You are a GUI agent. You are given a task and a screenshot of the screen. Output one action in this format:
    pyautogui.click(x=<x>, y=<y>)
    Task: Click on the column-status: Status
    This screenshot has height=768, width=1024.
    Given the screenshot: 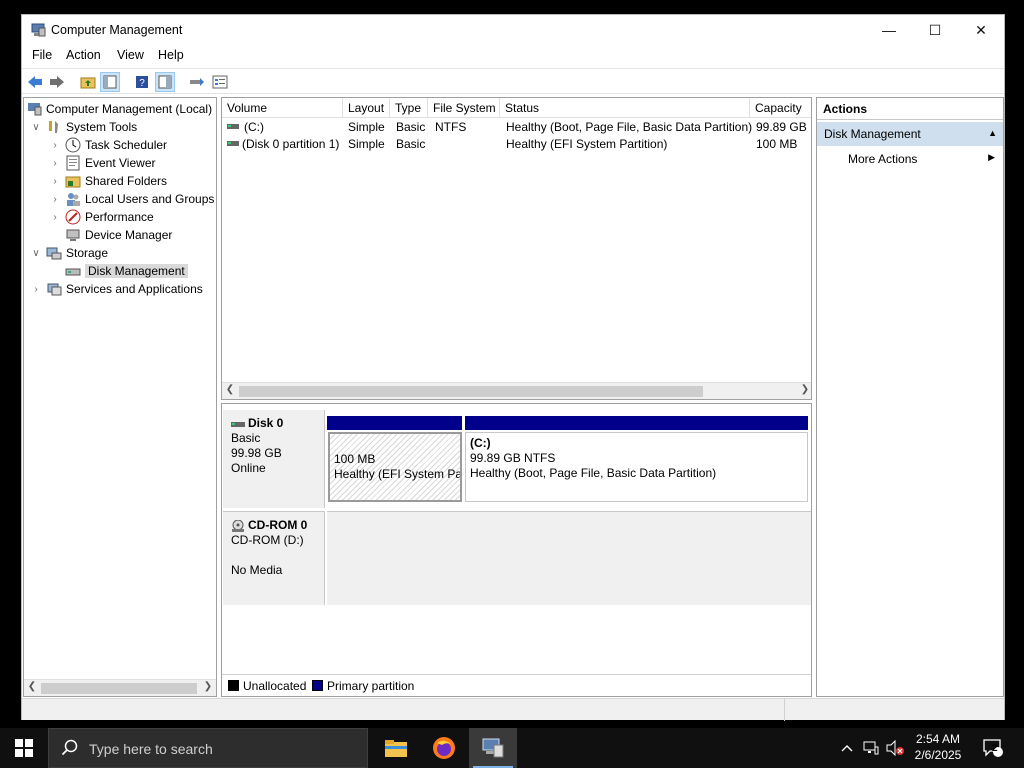 What is the action you would take?
    pyautogui.click(x=625, y=108)
    